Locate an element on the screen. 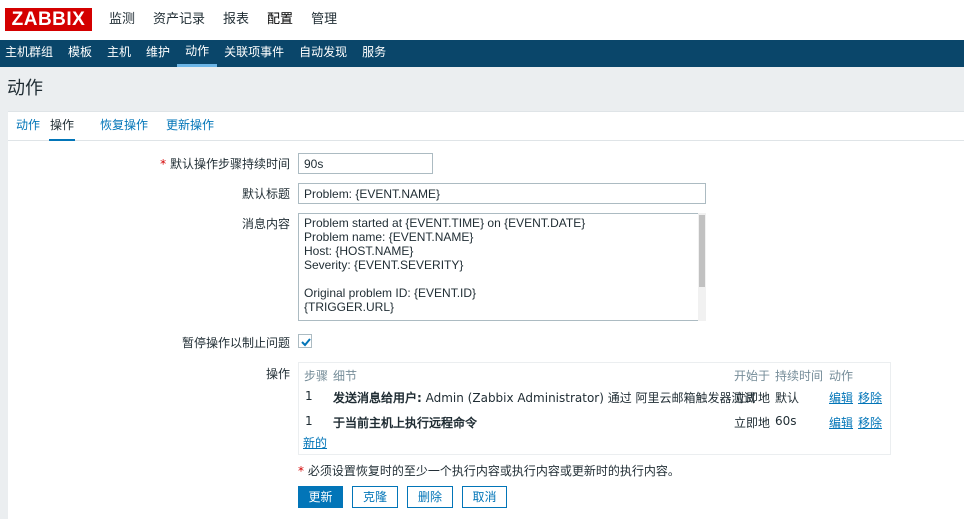 This screenshot has height=519, width=964. step-duration-label-text: 默认操作步骤持续时间 is located at coordinates (229, 164).